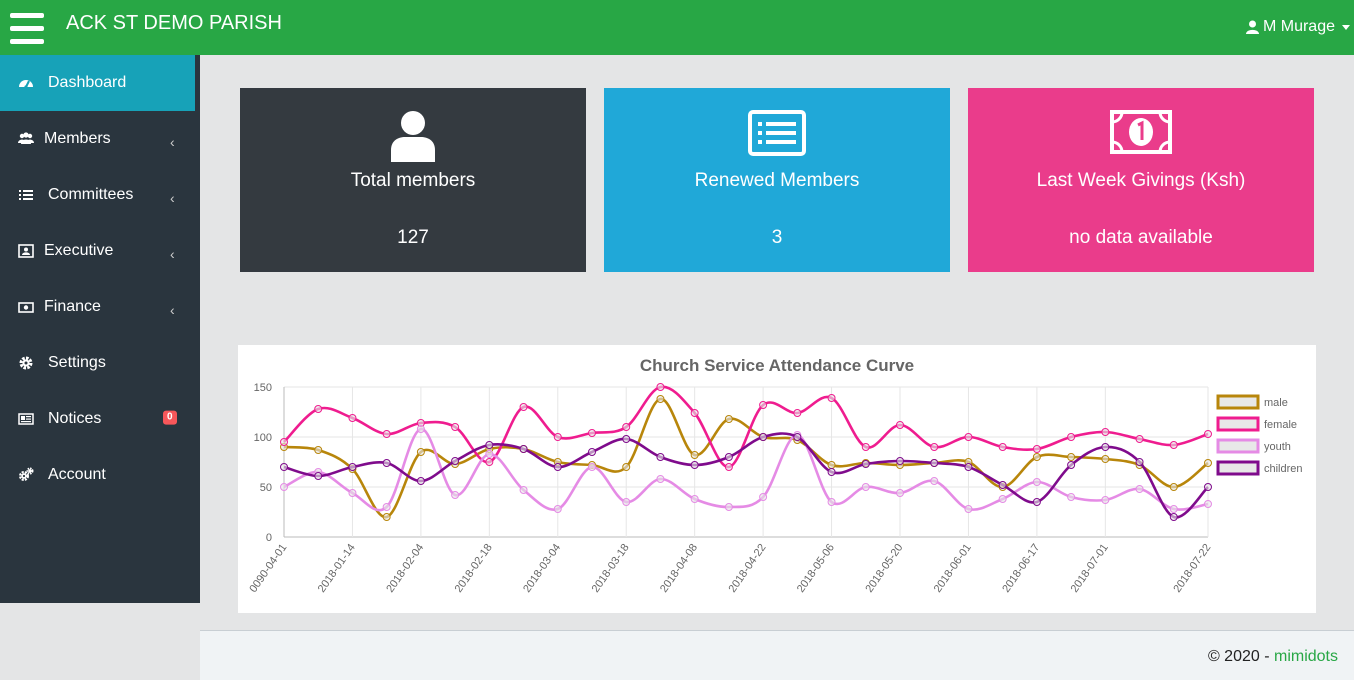 This screenshot has width=1354, height=680. Describe the element at coordinates (97, 251) in the screenshot. I see `sidebar-item-executive: Executive ‹` at that location.